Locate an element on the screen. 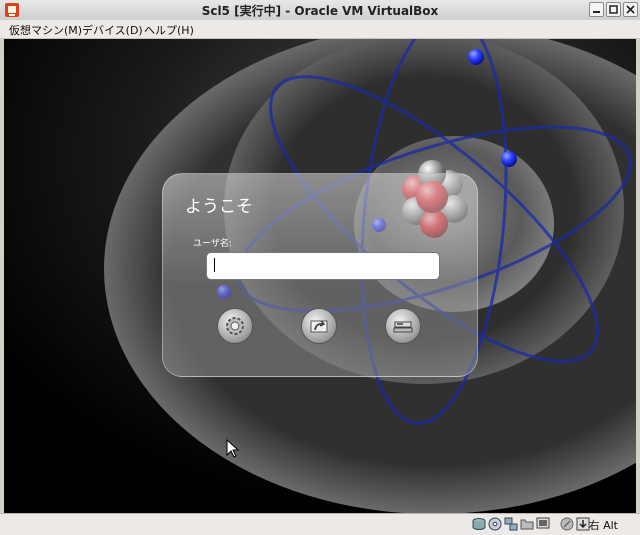  hard-disk-icon is located at coordinates (479, 524).